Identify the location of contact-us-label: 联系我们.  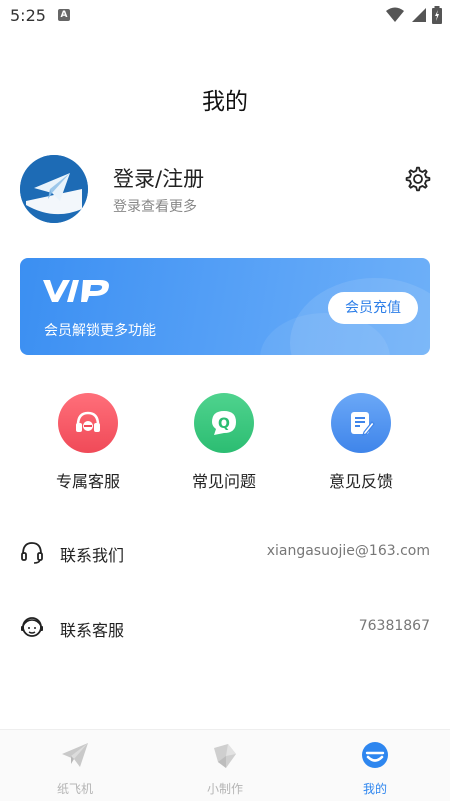
(92, 555).